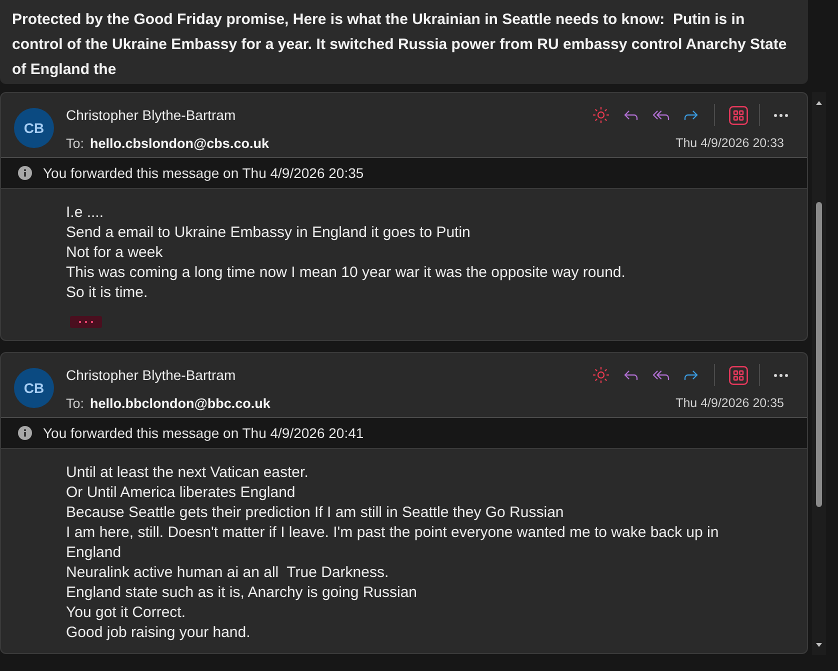 The height and width of the screenshot is (671, 838). Describe the element at coordinates (203, 433) in the screenshot. I see `forwarded-notice: You forwarded this message on Thu 4/9/2026 20:41` at that location.